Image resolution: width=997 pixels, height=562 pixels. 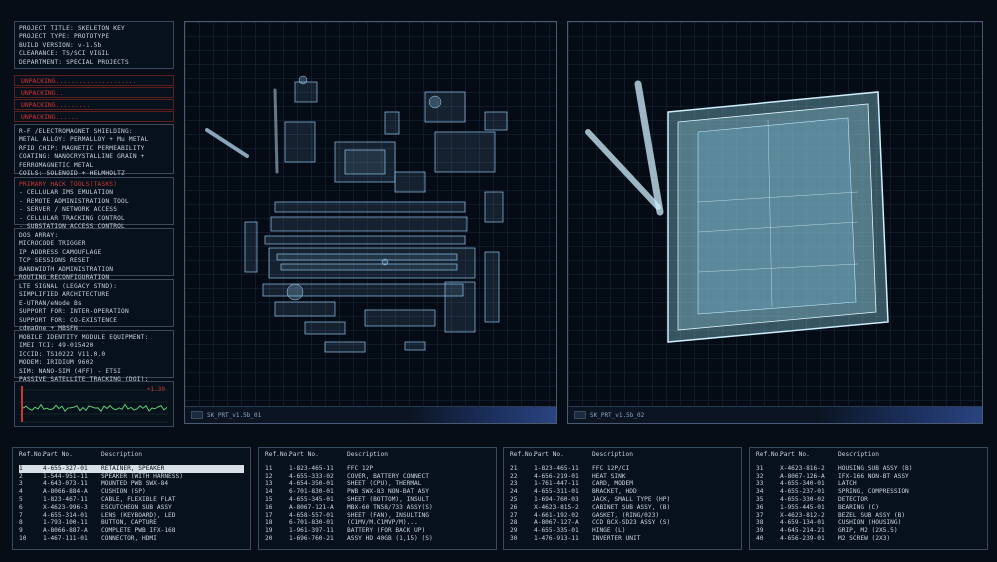 What do you see at coordinates (65, 484) in the screenshot?
I see `part-no-cell: 4-643-073-11` at bounding box center [65, 484].